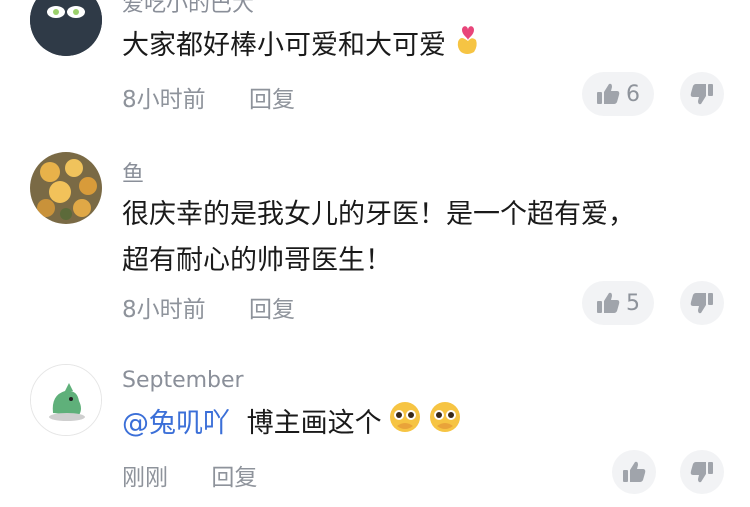  Describe the element at coordinates (188, 9) in the screenshot. I see `username: 爱吃小的巴大` at that location.